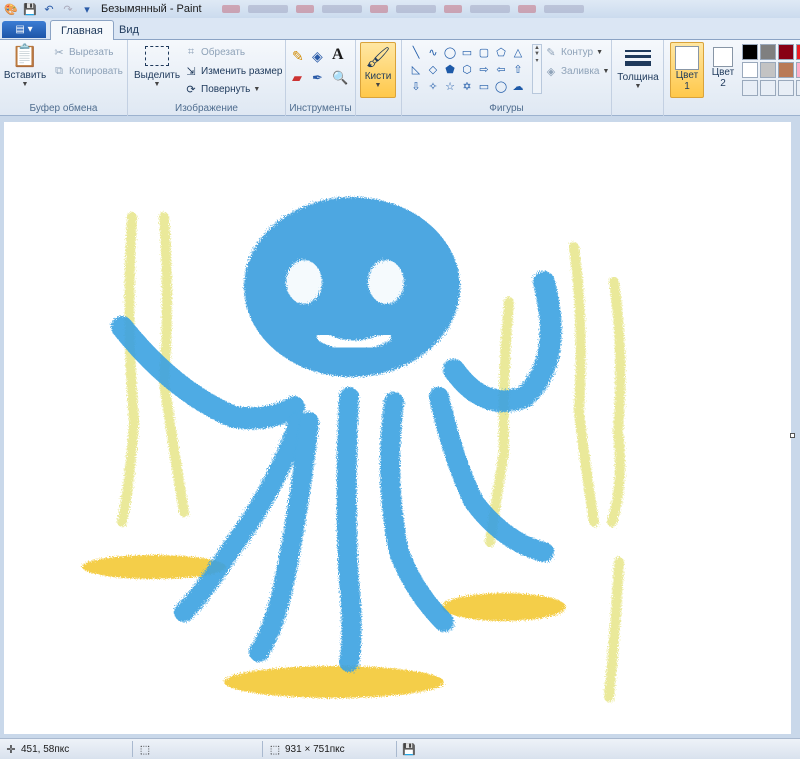 This screenshot has height=759, width=800. I want to click on hexagon-shape-icon: ⬡, so click(467, 69).